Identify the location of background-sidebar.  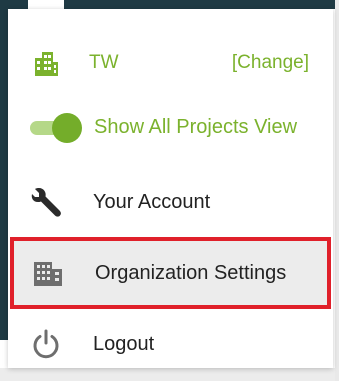
(4, 170).